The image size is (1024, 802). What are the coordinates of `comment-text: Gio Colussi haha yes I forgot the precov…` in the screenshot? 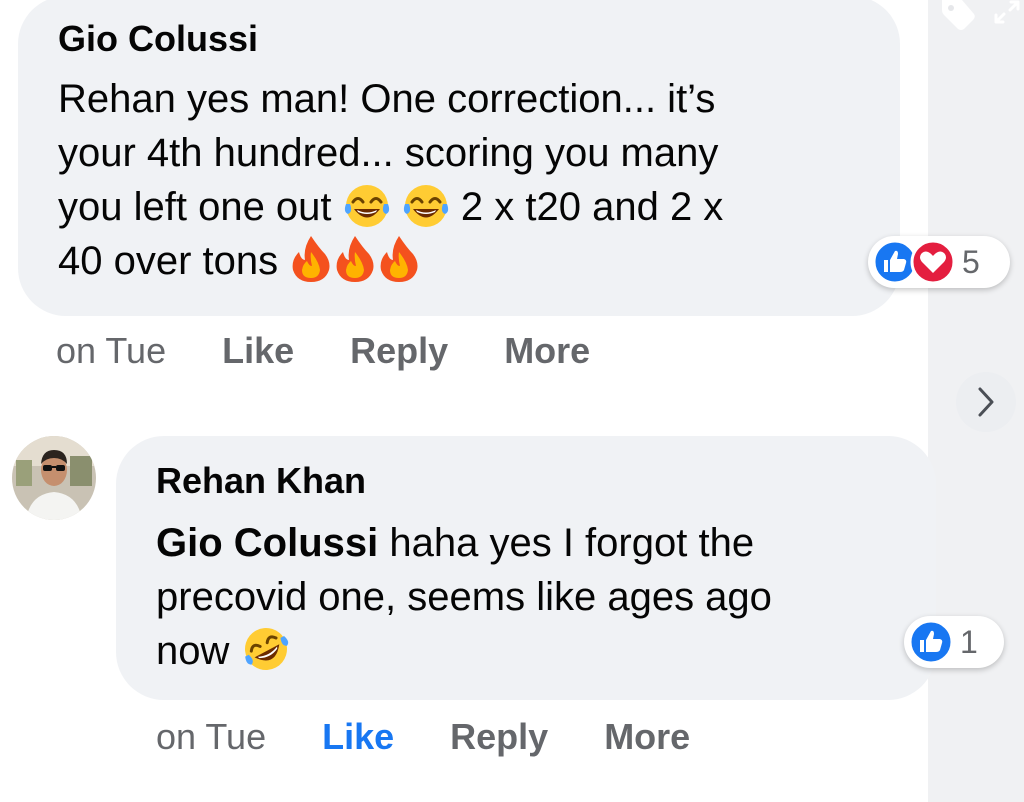 It's located at (536, 597).